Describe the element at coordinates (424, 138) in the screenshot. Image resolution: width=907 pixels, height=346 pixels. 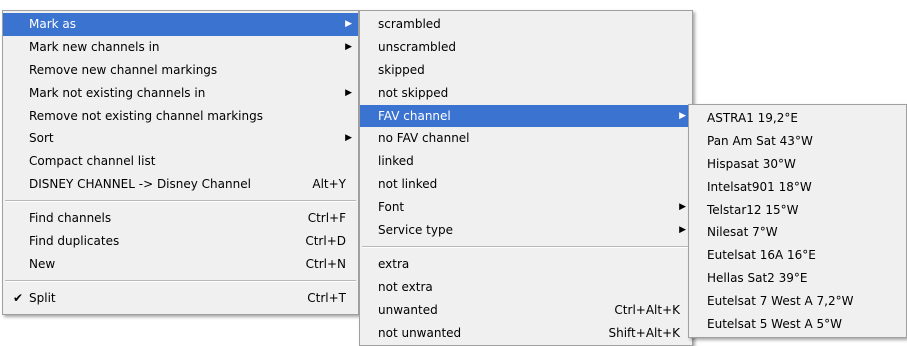
I see `menu-item-label: no FAV channel` at that location.